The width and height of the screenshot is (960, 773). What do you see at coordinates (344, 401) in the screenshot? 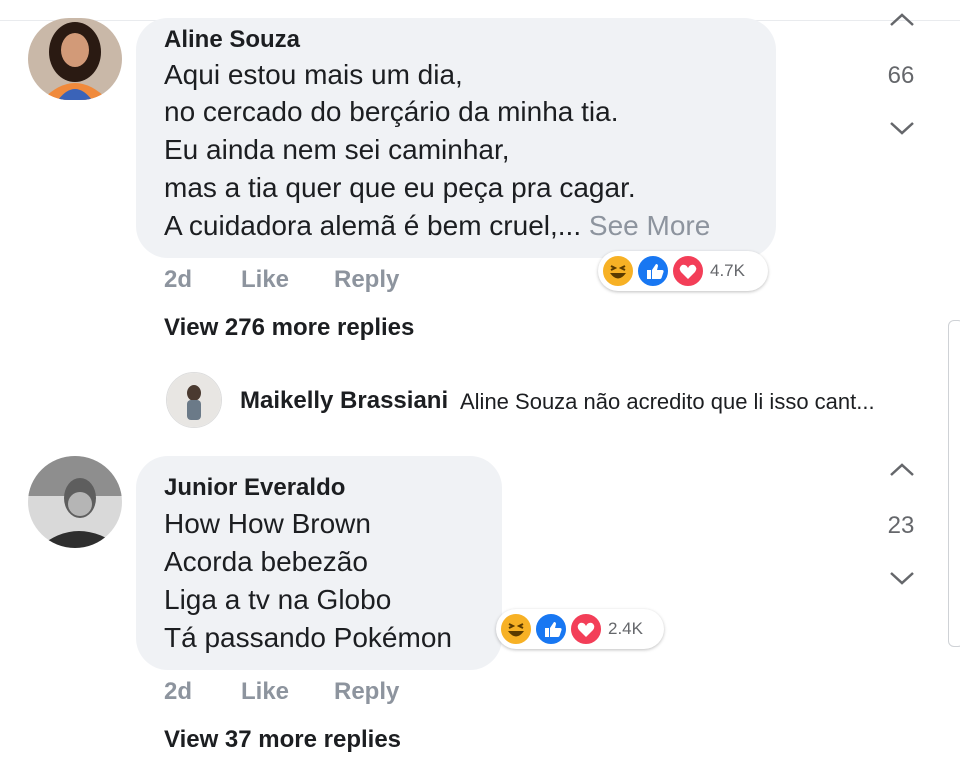
I see `reply-author: Maikelly Brassiani` at bounding box center [344, 401].